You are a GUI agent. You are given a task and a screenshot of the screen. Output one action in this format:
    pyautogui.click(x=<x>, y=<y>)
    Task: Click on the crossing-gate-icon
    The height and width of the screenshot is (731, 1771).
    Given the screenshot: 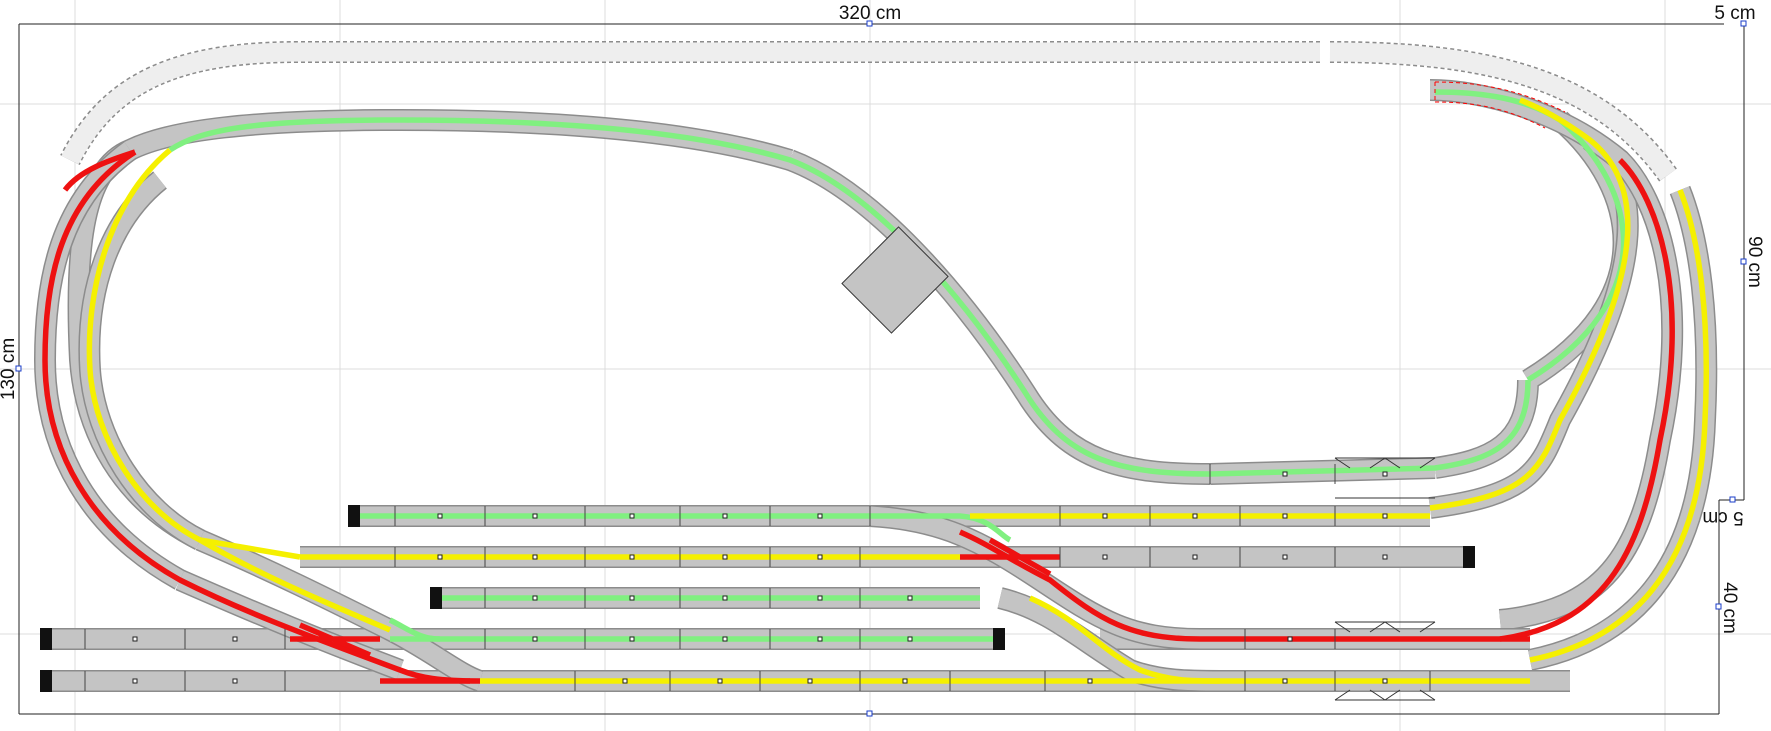 What is the action you would take?
    pyautogui.click(x=1385, y=579)
    